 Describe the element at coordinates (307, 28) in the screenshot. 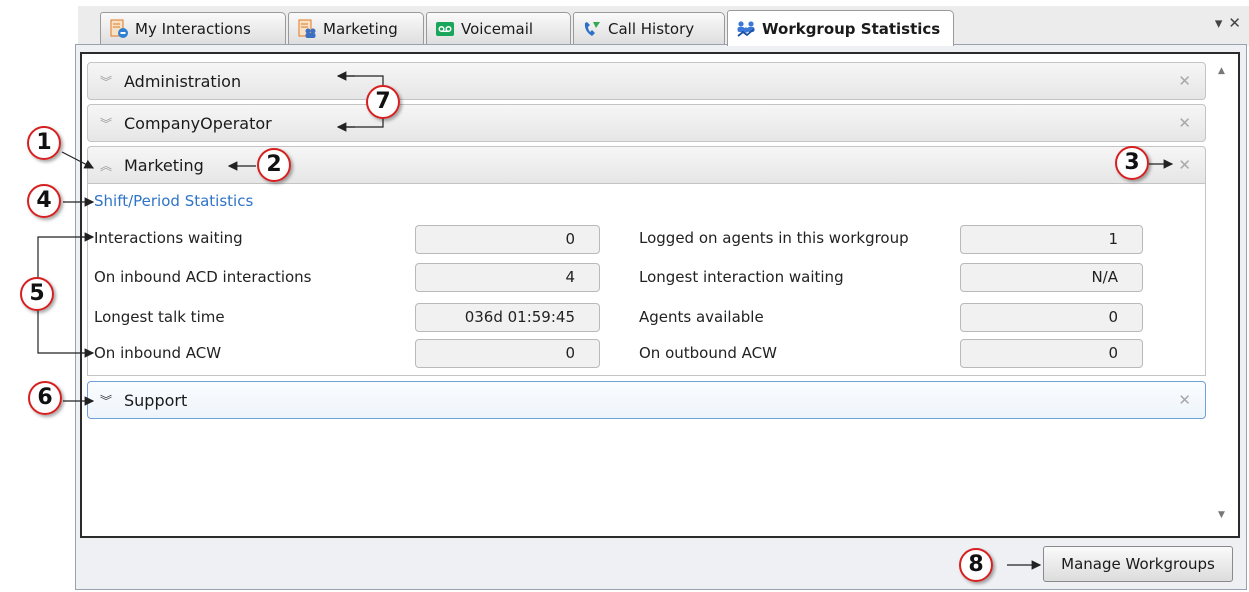

I see `workgroup-queue-icon` at that location.